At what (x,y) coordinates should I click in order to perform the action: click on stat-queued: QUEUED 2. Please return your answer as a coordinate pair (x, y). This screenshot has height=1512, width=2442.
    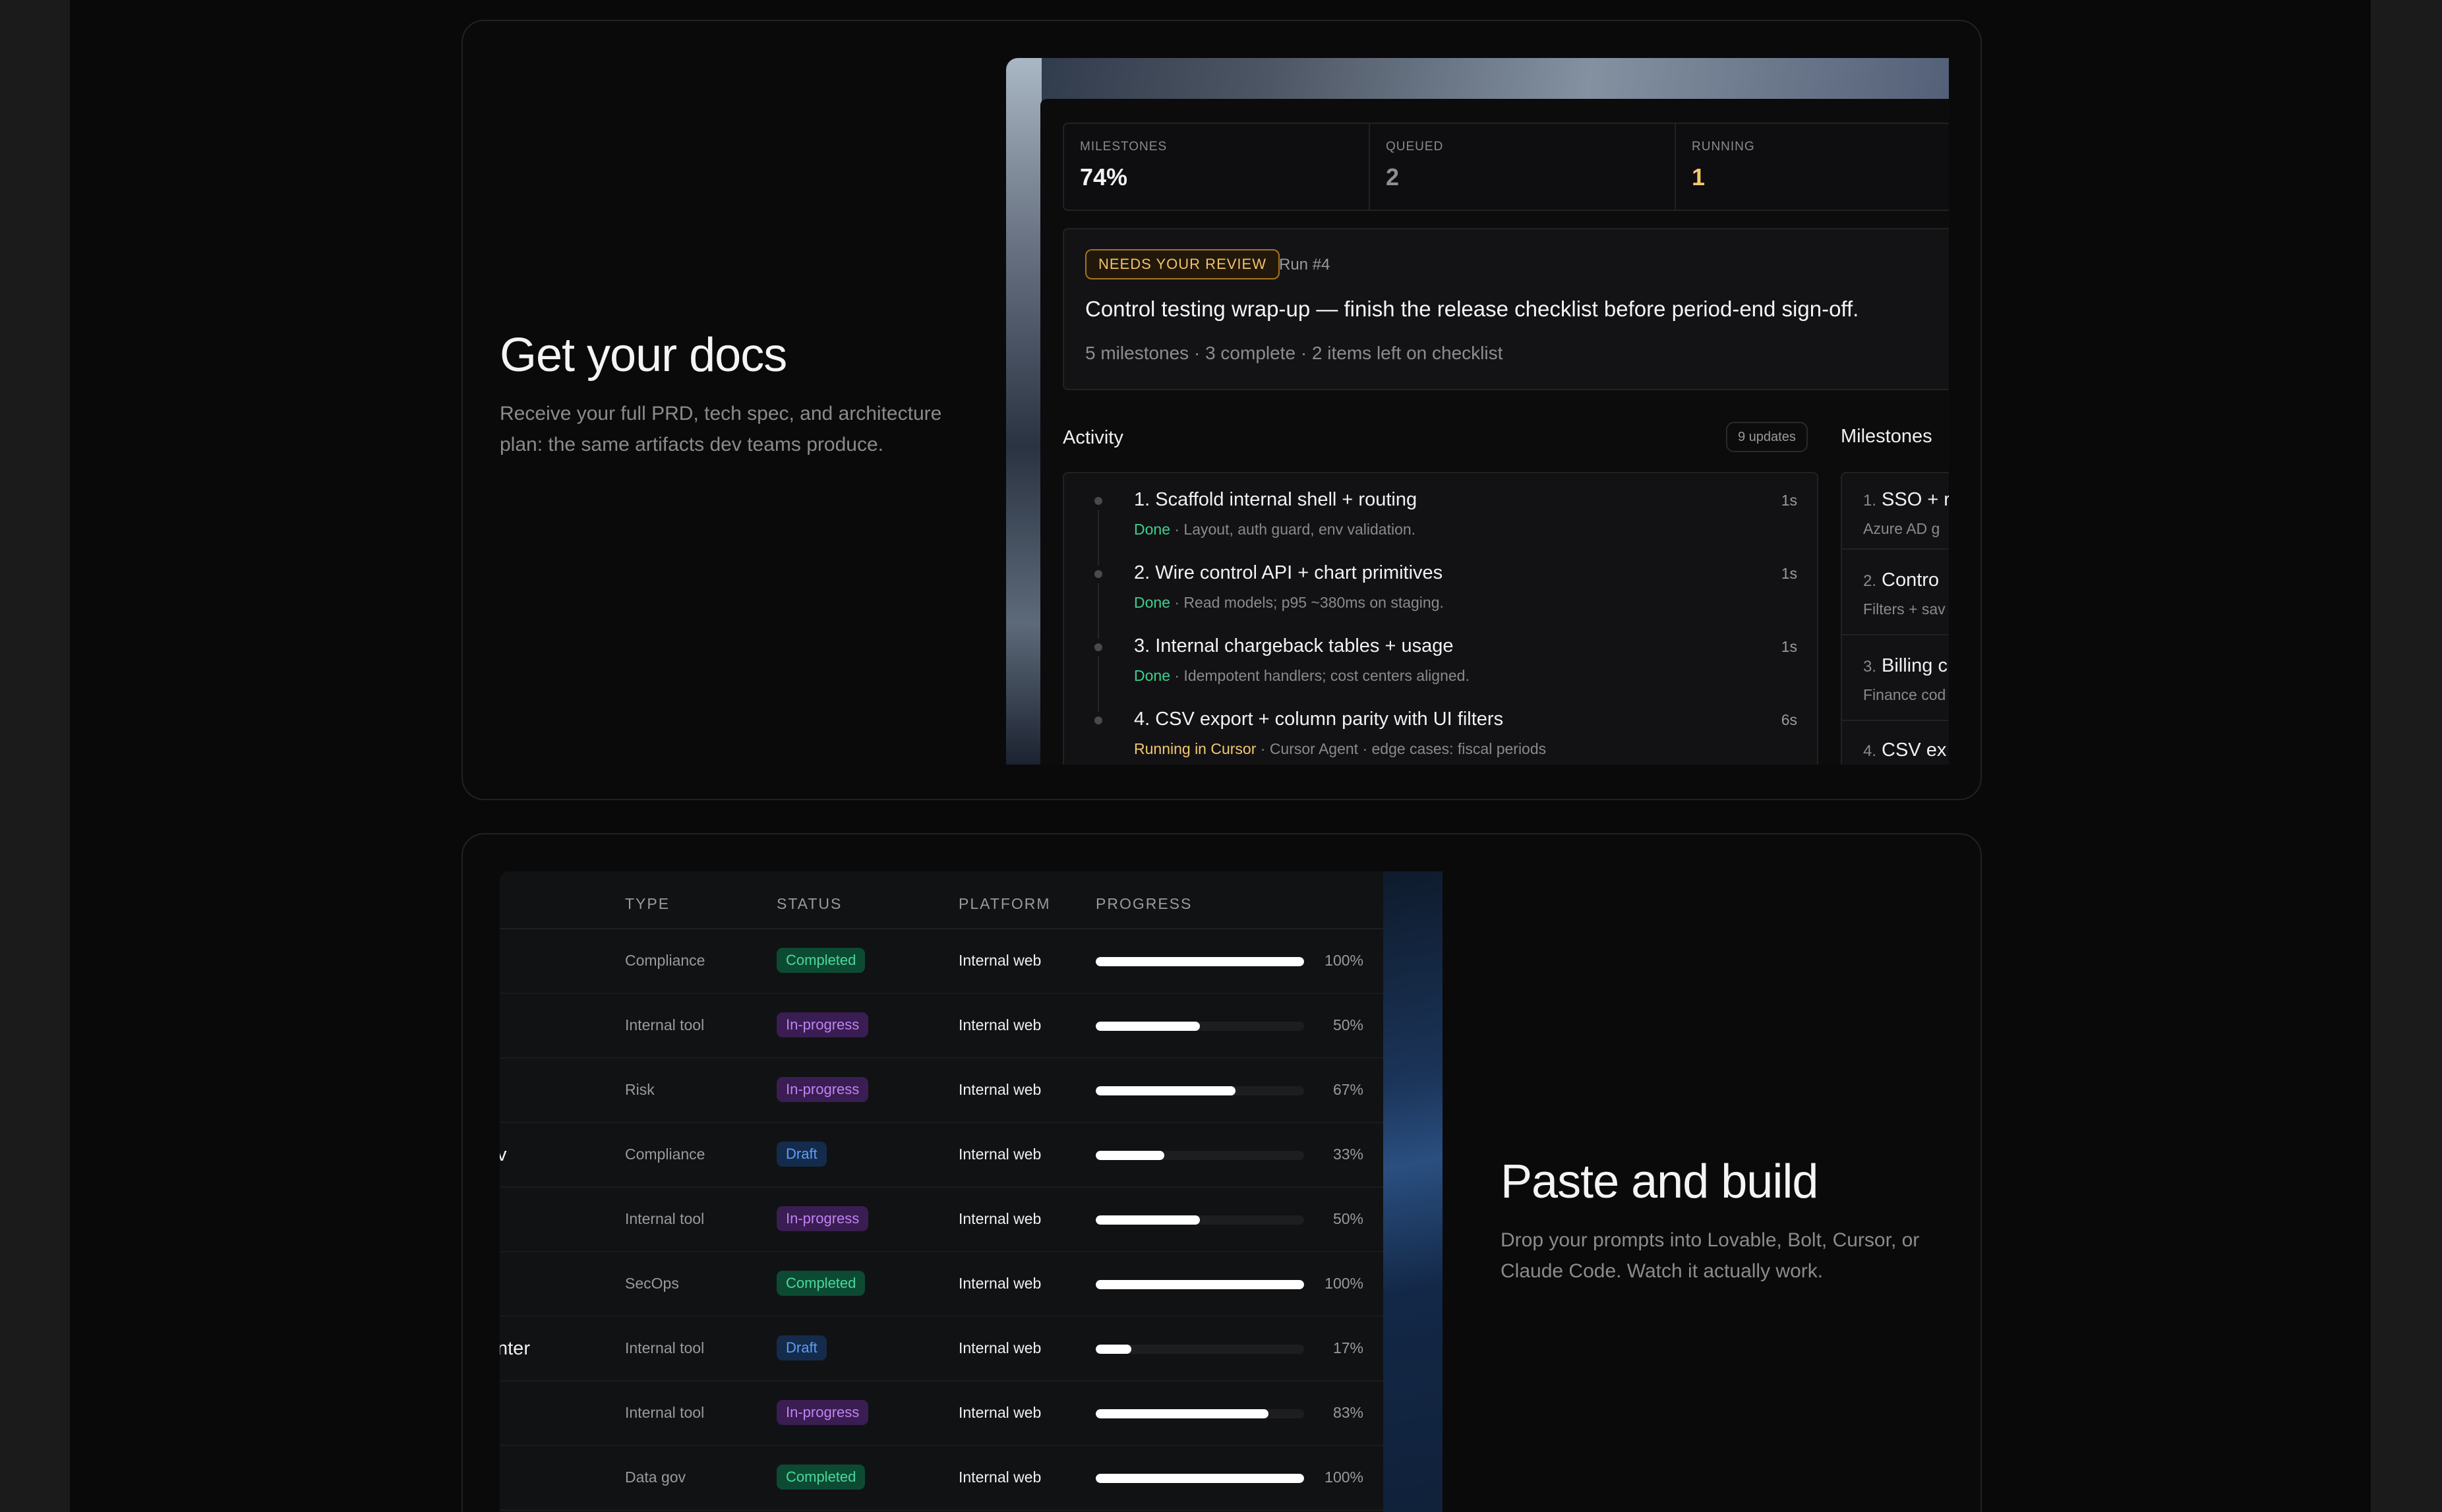
    Looking at the image, I should click on (1523, 167).